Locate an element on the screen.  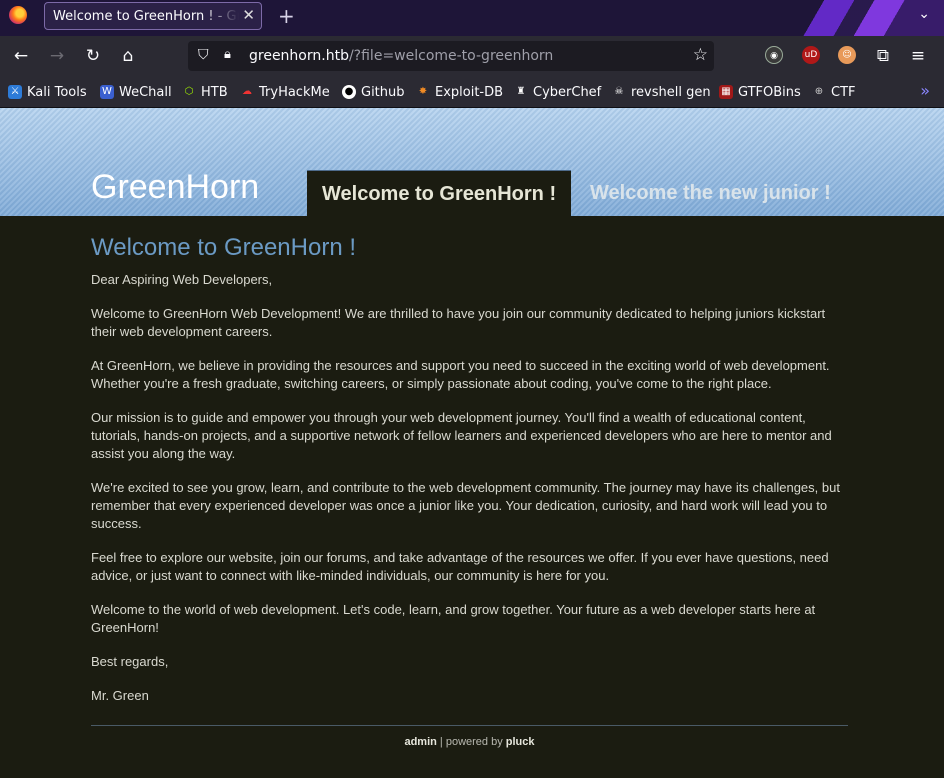
exploit-db-icon: ✸ is located at coordinates (423, 91).